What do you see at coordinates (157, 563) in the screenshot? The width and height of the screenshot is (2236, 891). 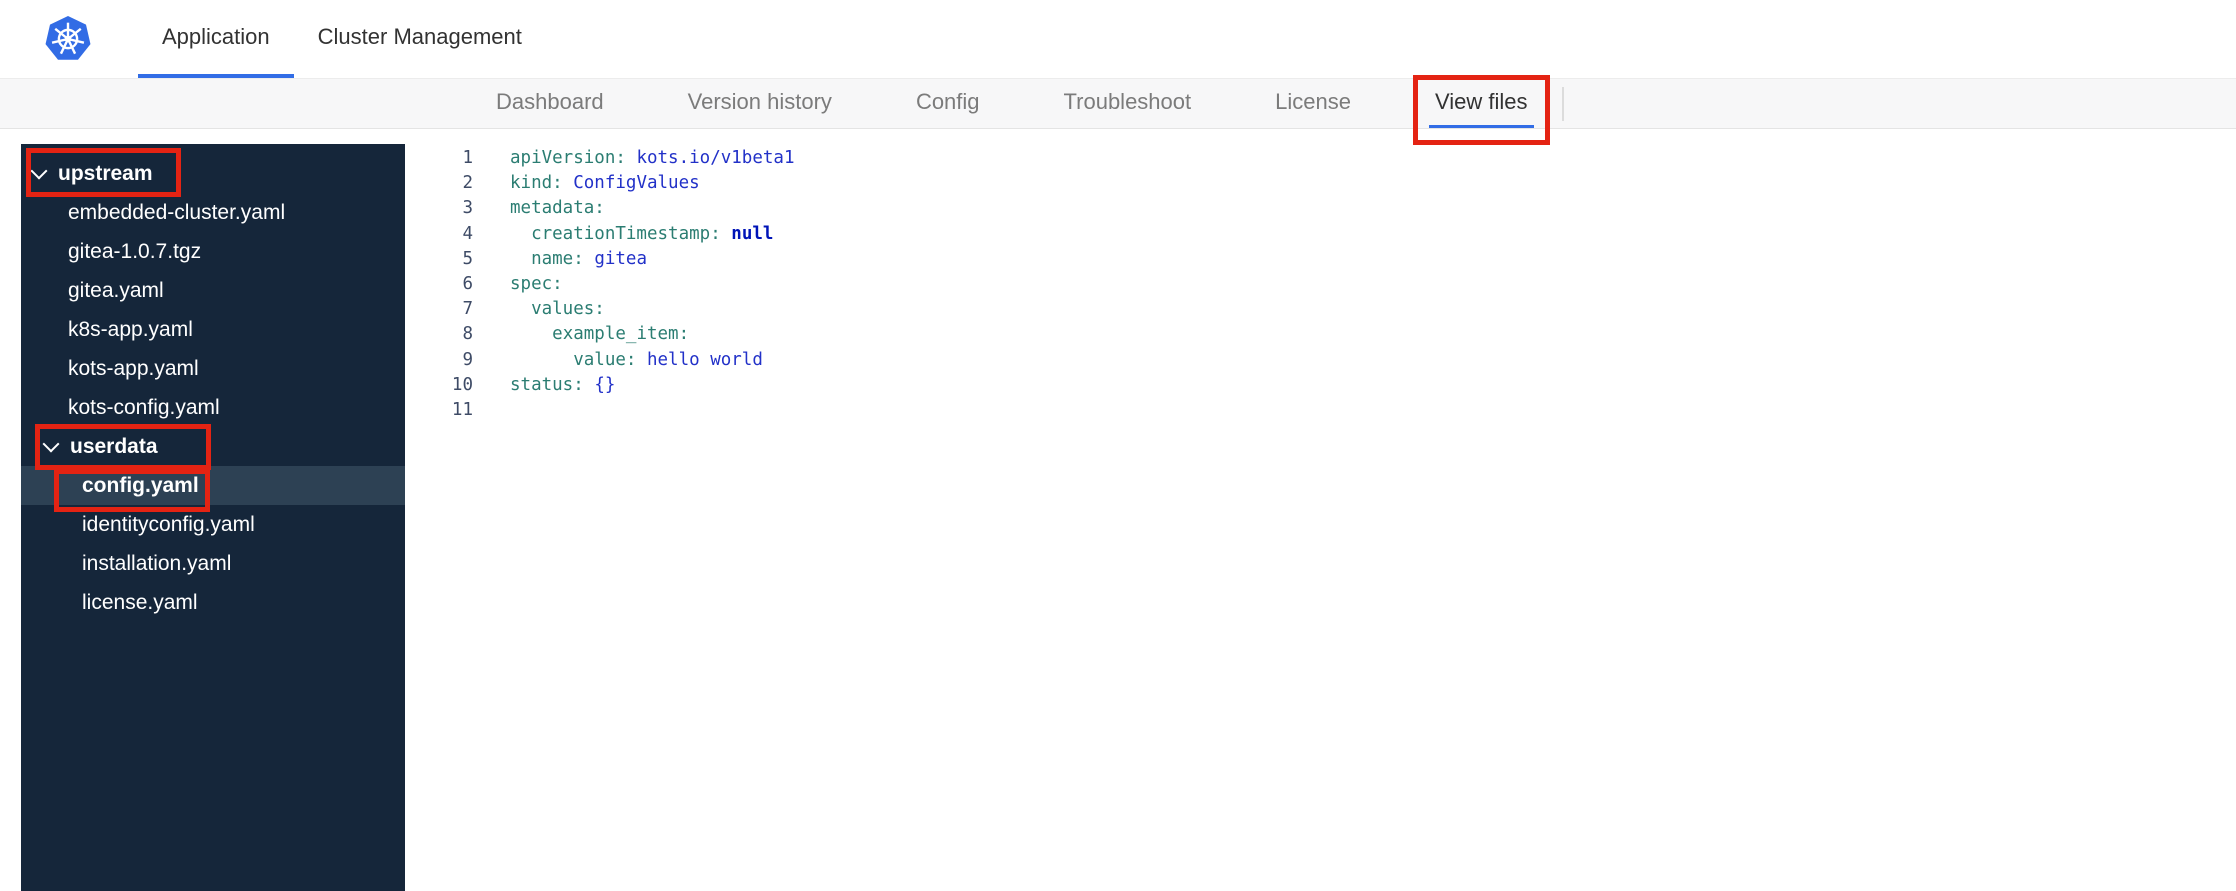 I see `tree-item-label: installation.yaml` at bounding box center [157, 563].